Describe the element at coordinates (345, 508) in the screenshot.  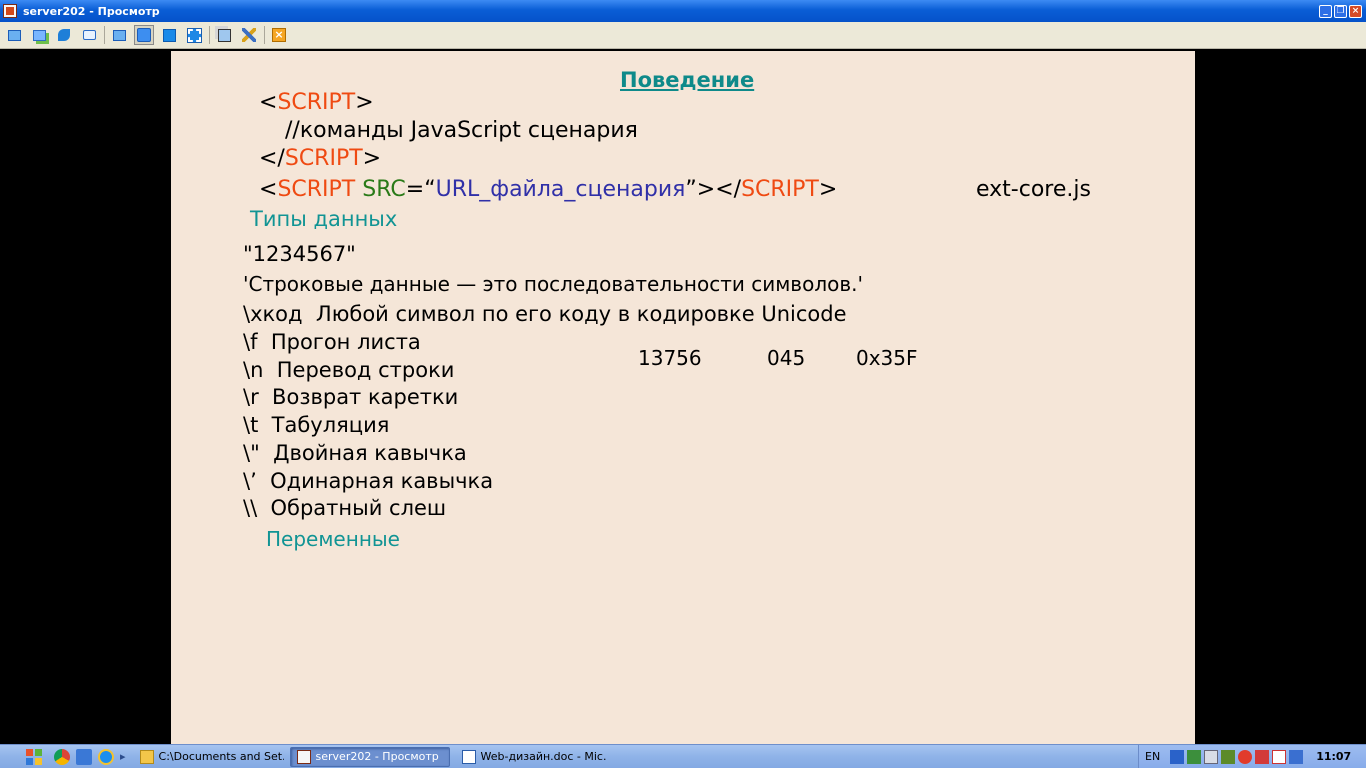
I see `escape-item: \\ Обратный слеш` at that location.